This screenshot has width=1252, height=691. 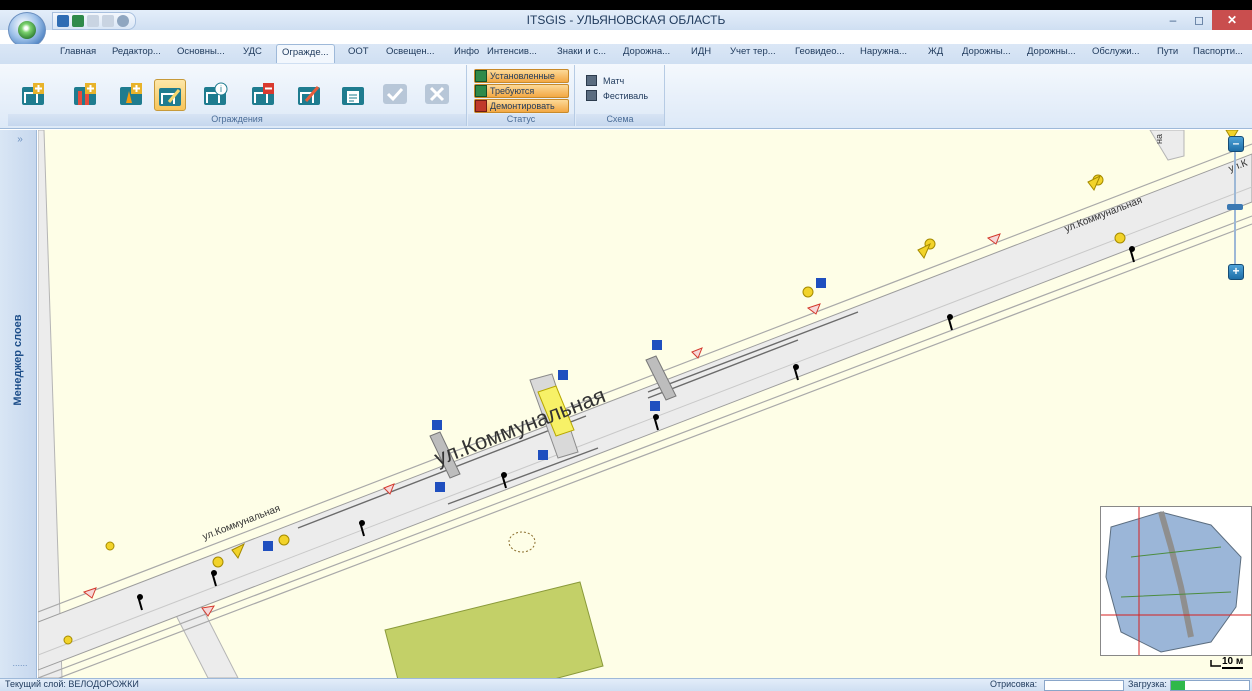 What do you see at coordinates (221, 89) in the screenshot?
I see `svg-text: i` at bounding box center [221, 89].